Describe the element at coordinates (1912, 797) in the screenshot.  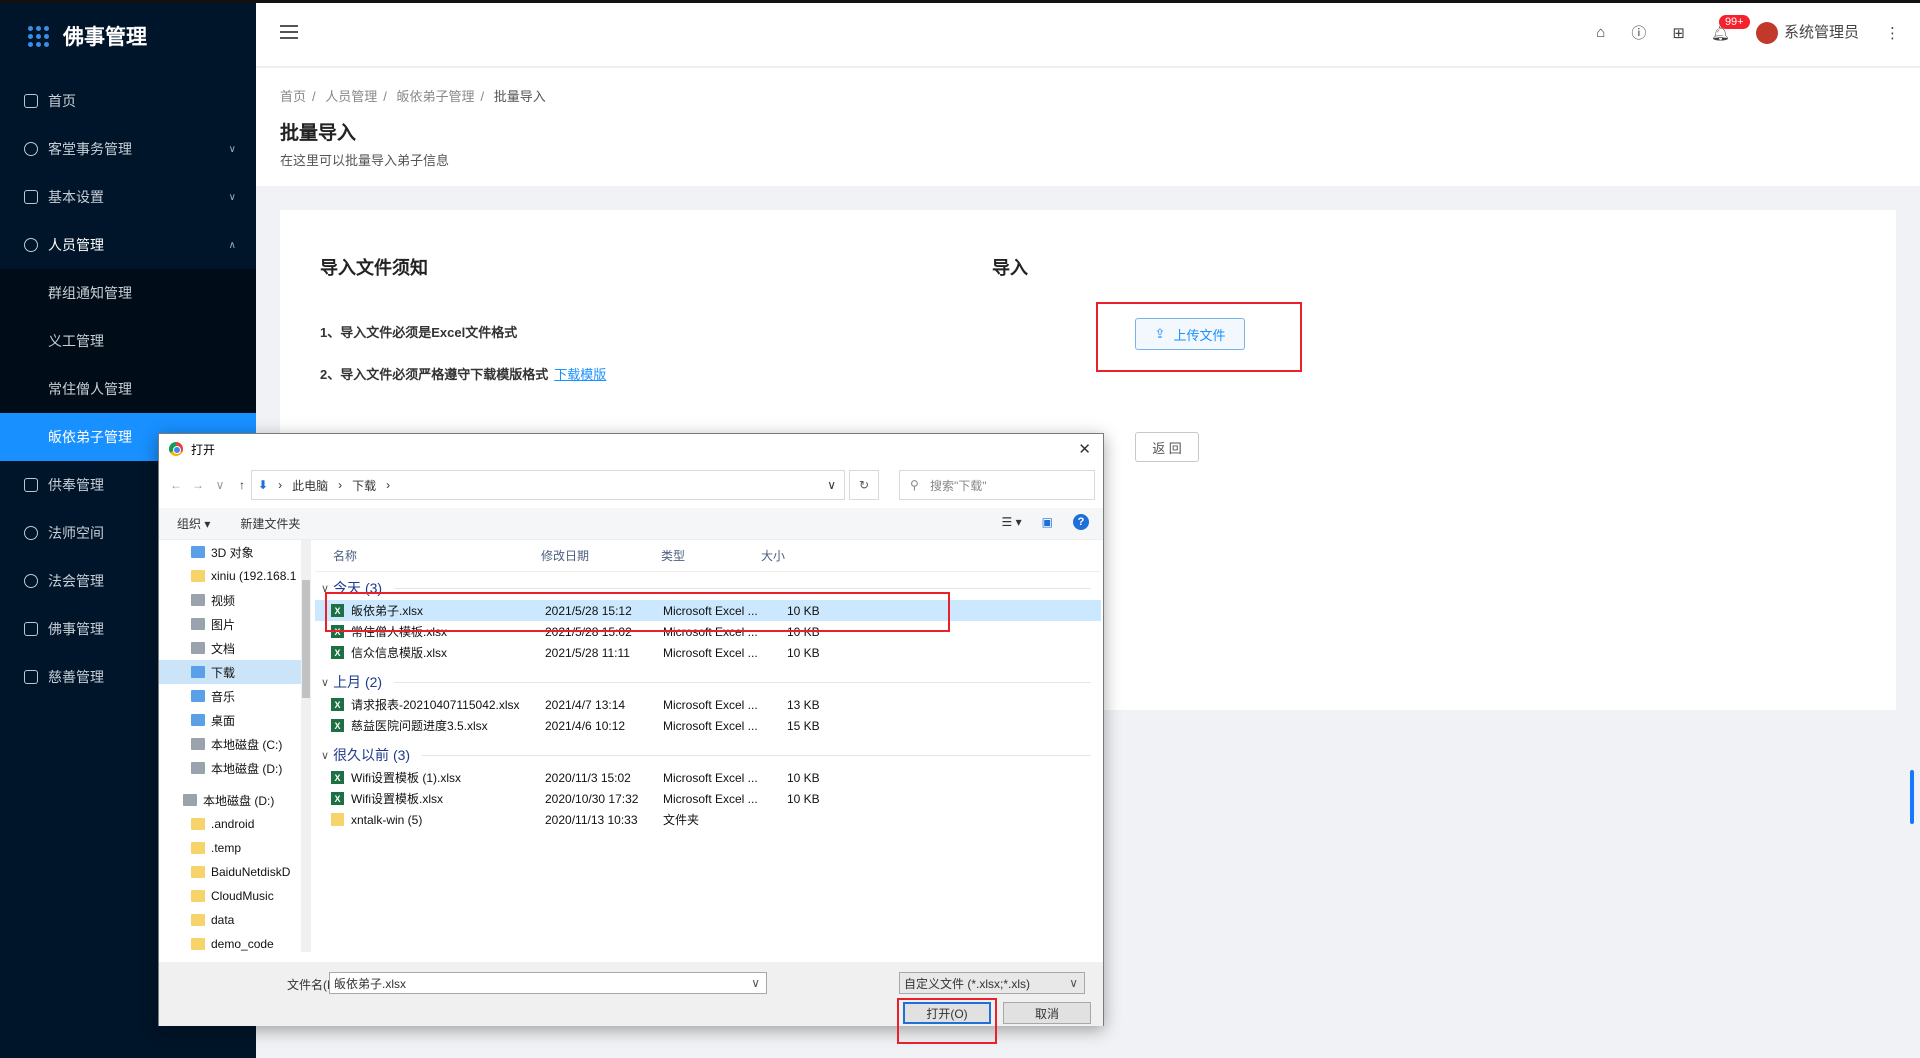
I see `page-scrollbar` at that location.